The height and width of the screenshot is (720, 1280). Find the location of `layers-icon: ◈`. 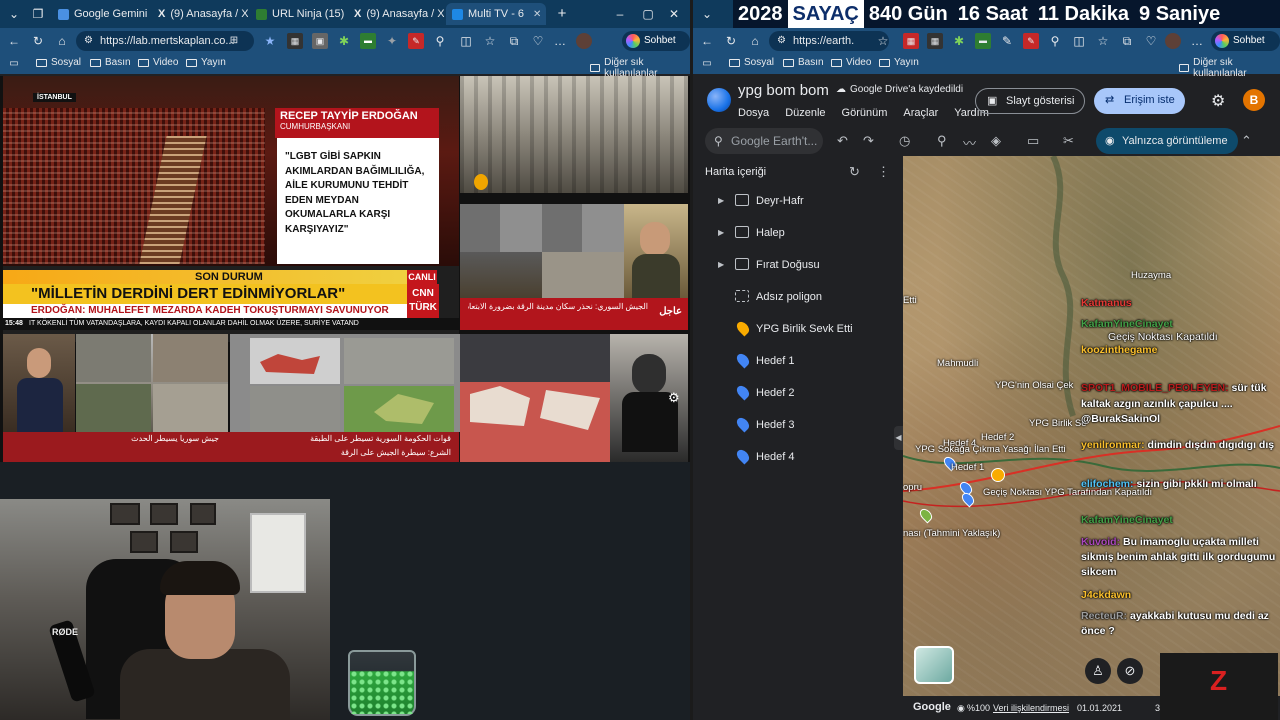

layers-icon: ◈ is located at coordinates (996, 141).